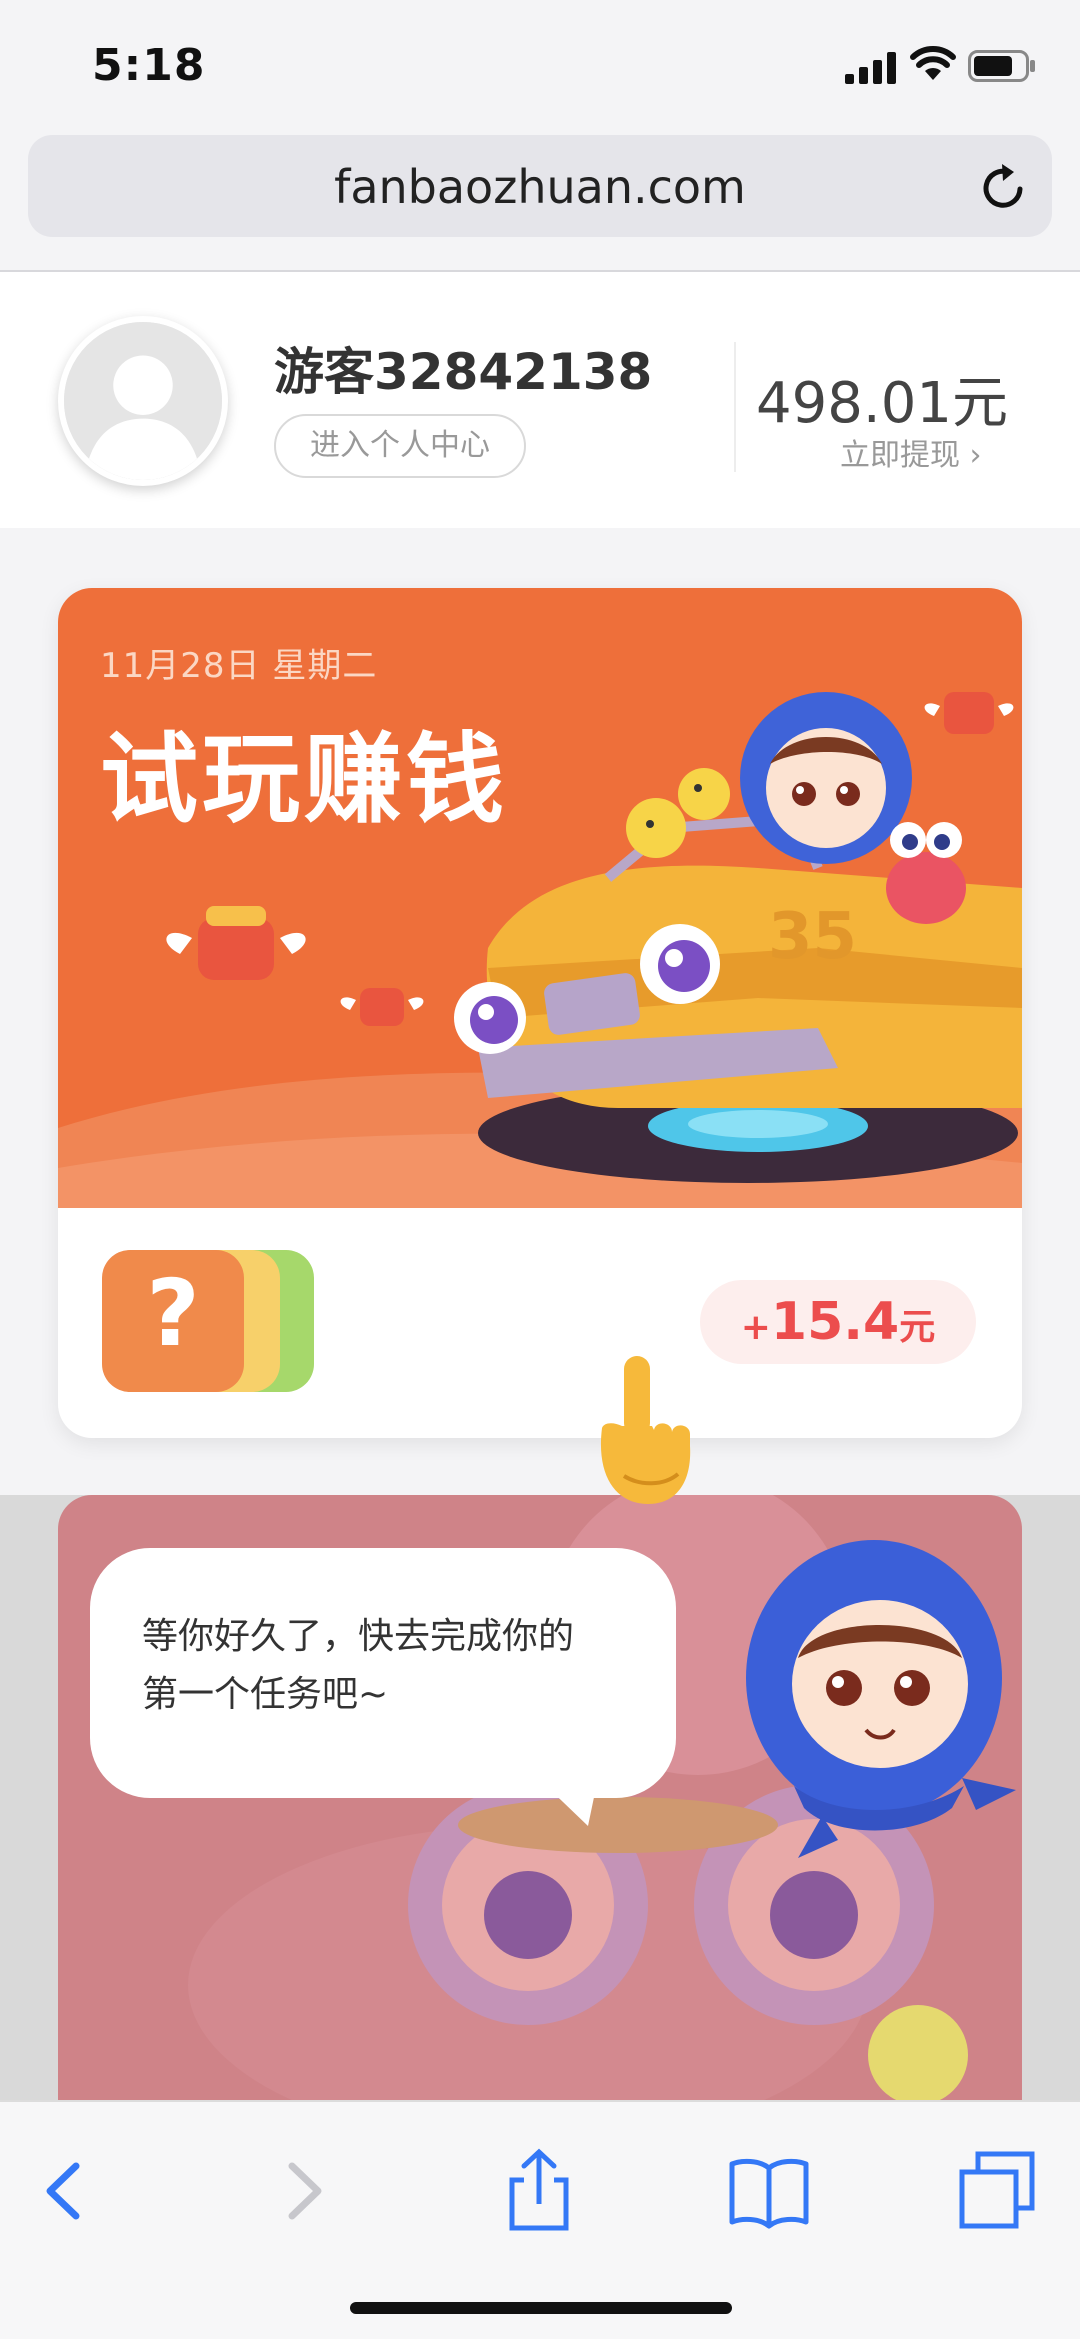 The height and width of the screenshot is (2339, 1080). I want to click on withdraw-link: 立即提现 ›, so click(911, 452).